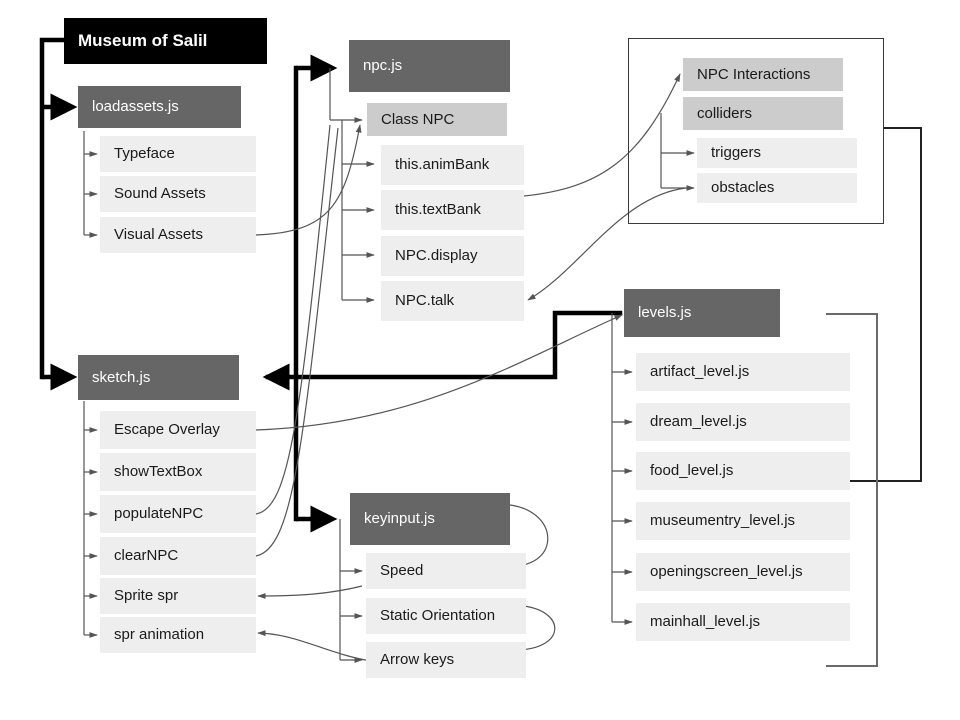 Image resolution: width=960 pixels, height=720 pixels. I want to click on leaf-this-animbank-label: this.animBank, so click(442, 165).